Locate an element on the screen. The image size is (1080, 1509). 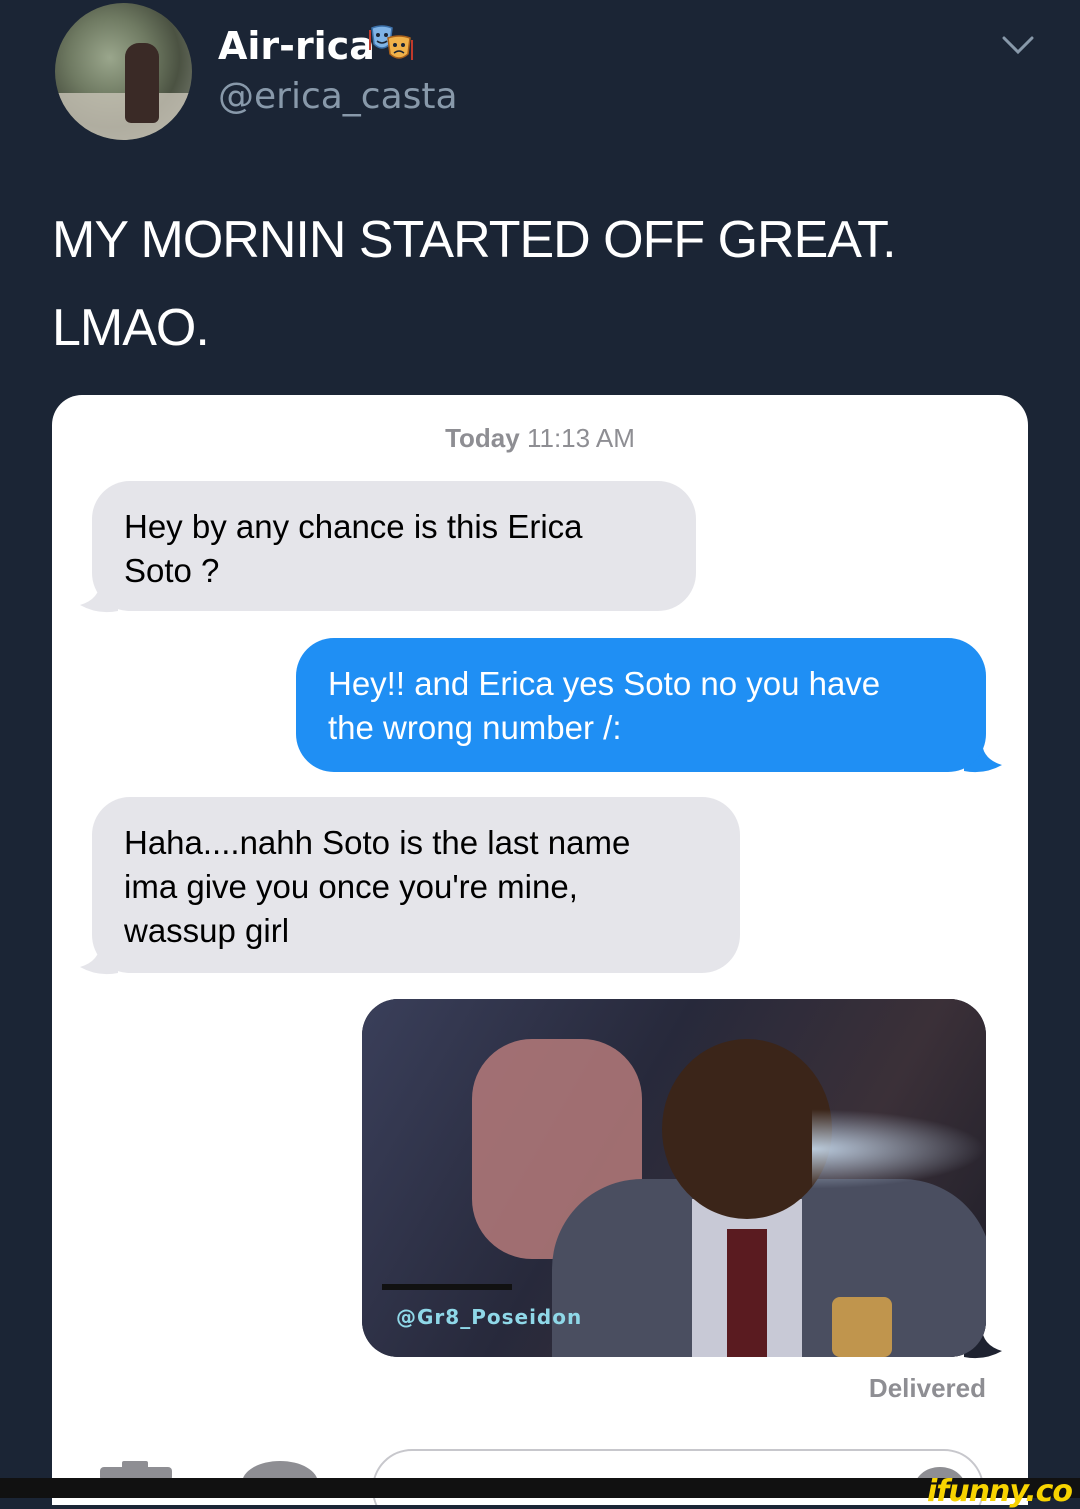
tweet-text-line: MY MORNIN STARTED OFF GREAT. is located at coordinates (474, 240).